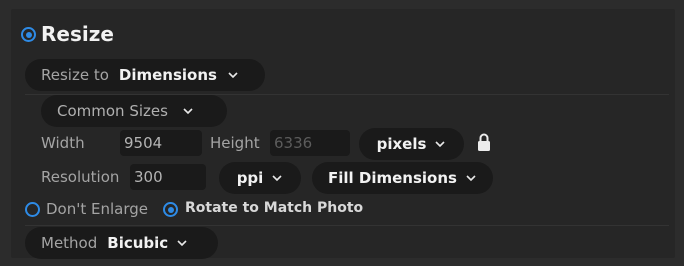 The width and height of the screenshot is (684, 266). I want to click on method-dropdown: Method Bicubic, so click(121, 243).